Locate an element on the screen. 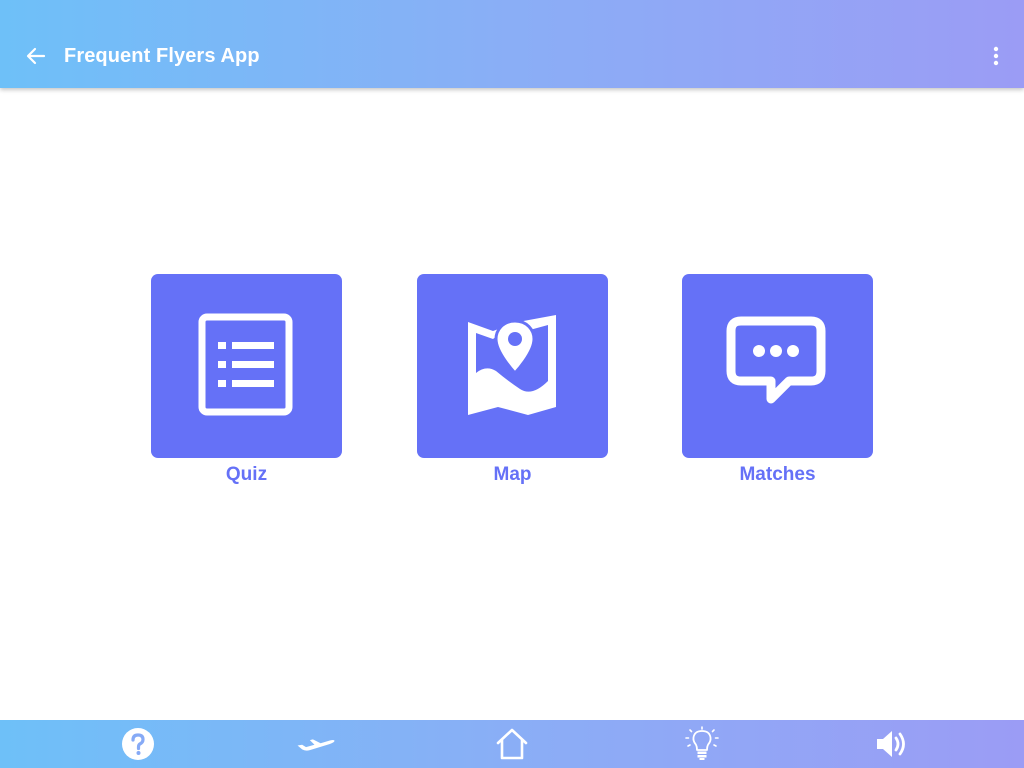 The width and height of the screenshot is (1024, 768). question-icon is located at coordinates (138, 744).